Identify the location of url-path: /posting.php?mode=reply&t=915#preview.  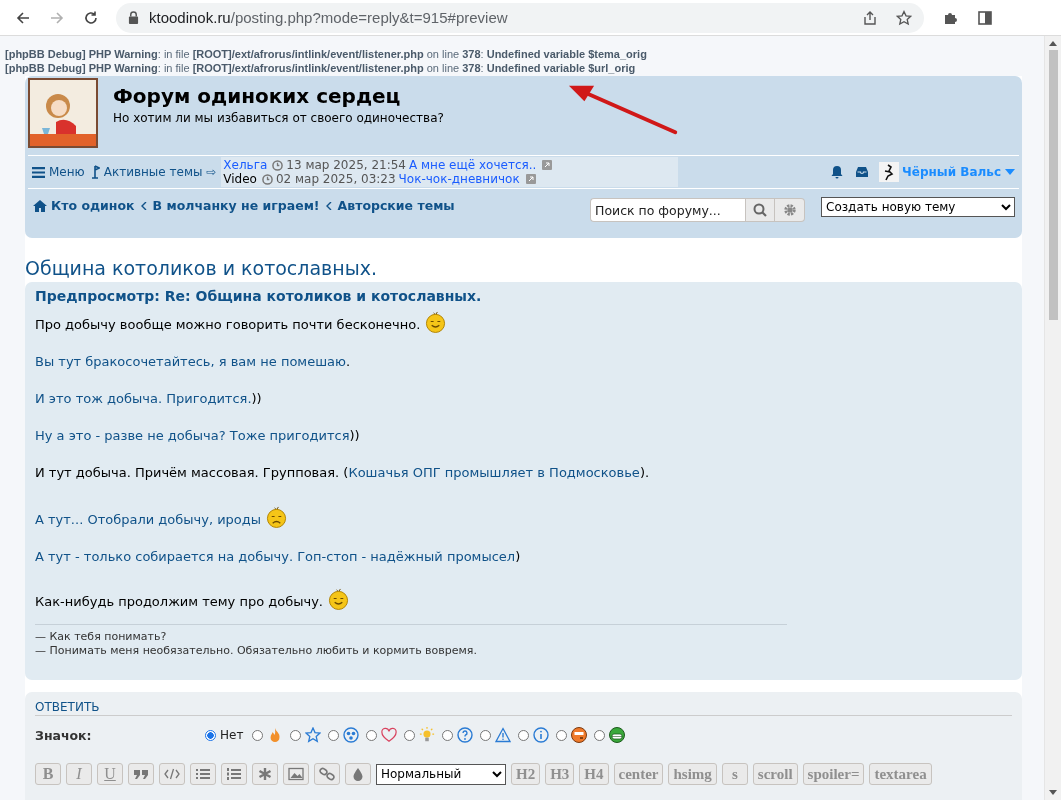
(369, 17).